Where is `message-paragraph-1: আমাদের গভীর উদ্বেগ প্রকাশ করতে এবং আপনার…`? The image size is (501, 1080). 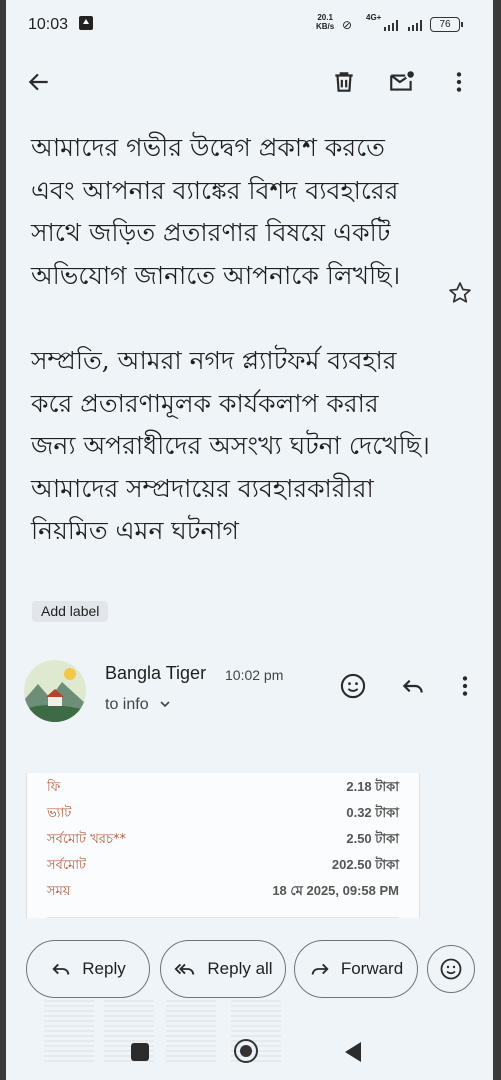 message-paragraph-1: আমাদের গভীর উদ্বেগ প্রকাশ করতে এবং আপনার… is located at coordinates (216, 211).